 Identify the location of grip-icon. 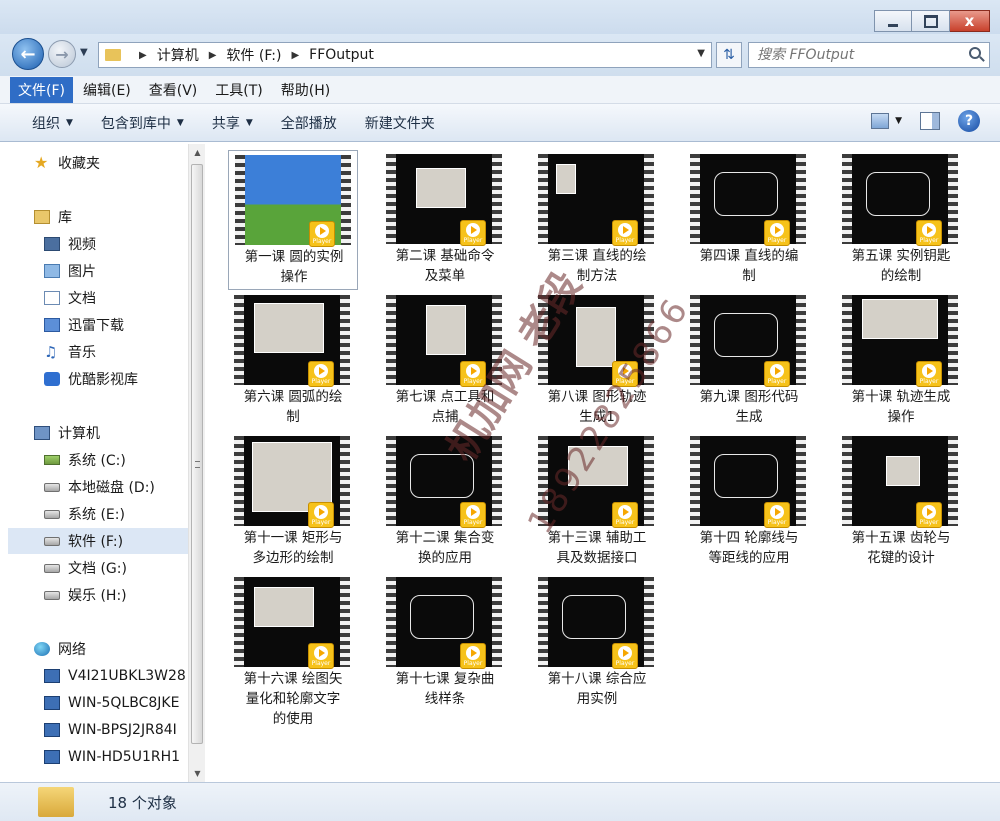
(197, 464).